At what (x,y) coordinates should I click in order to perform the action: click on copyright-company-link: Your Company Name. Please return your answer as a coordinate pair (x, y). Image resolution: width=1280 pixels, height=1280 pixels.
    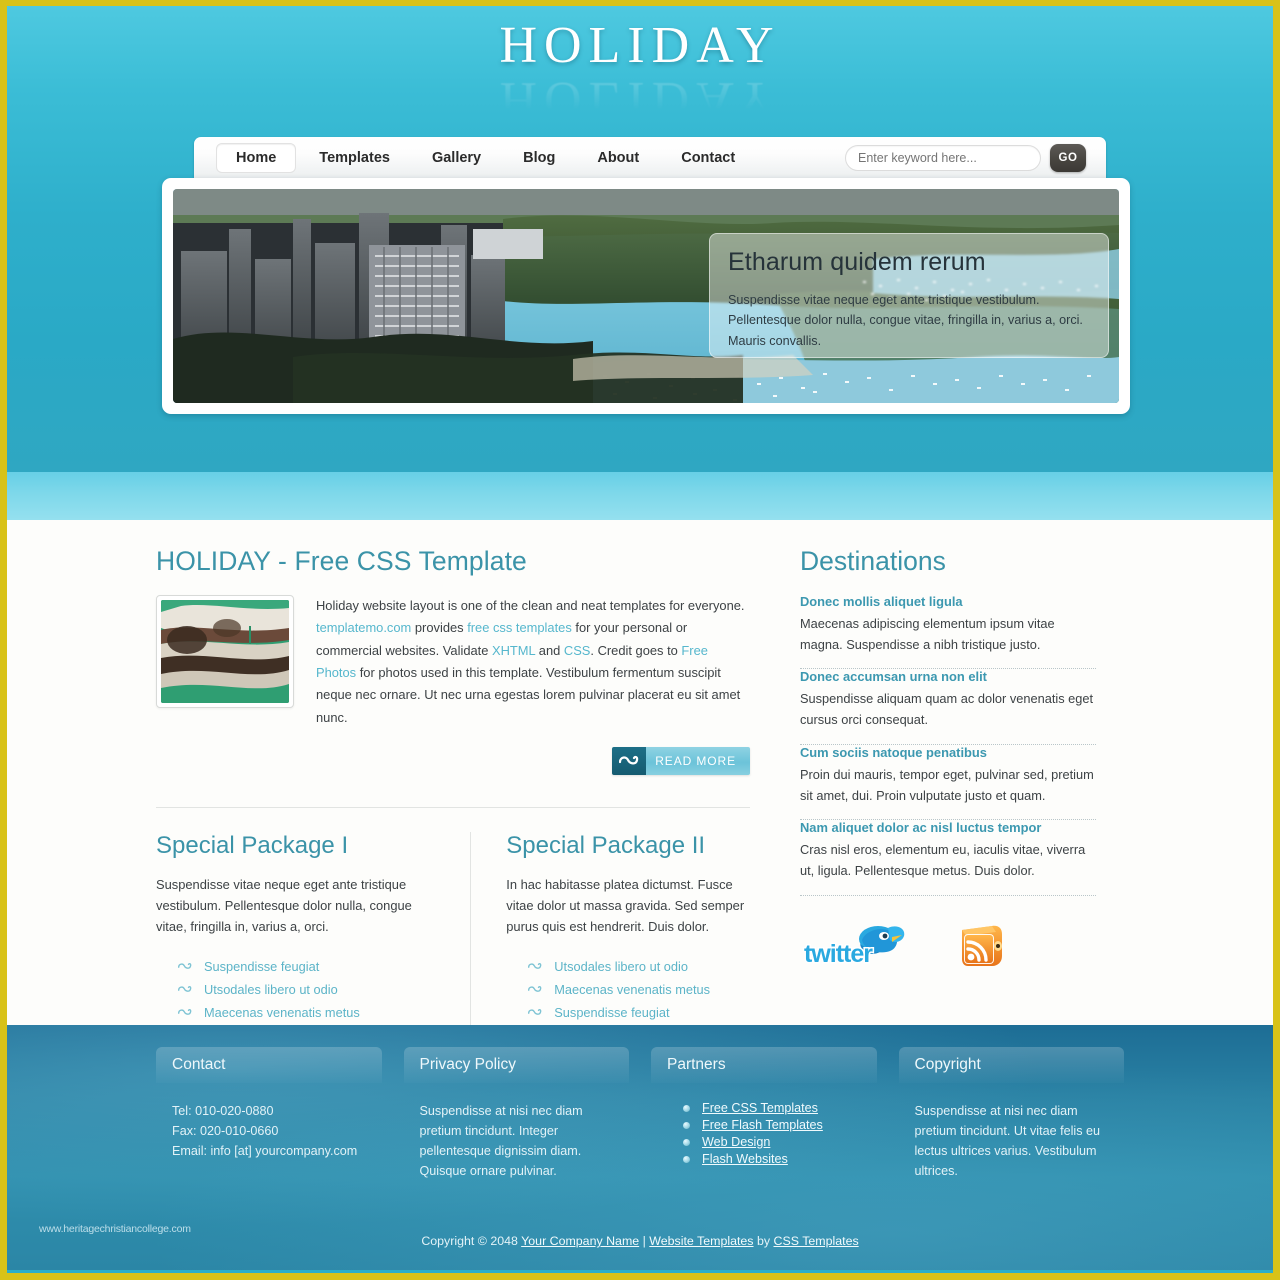
    Looking at the image, I should click on (580, 1241).